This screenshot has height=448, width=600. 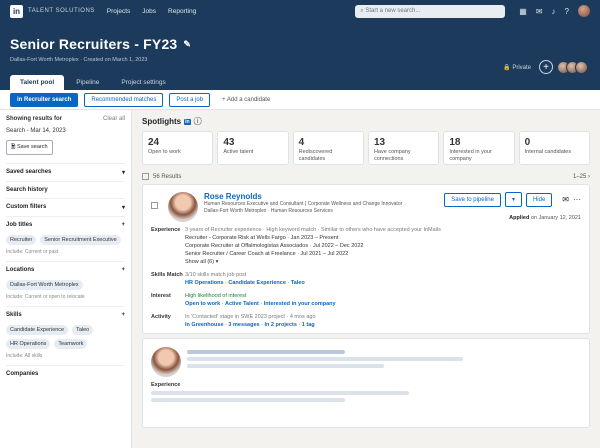 What do you see at coordinates (114, 119) in the screenshot?
I see `clear-all-link: Clear all` at bounding box center [114, 119].